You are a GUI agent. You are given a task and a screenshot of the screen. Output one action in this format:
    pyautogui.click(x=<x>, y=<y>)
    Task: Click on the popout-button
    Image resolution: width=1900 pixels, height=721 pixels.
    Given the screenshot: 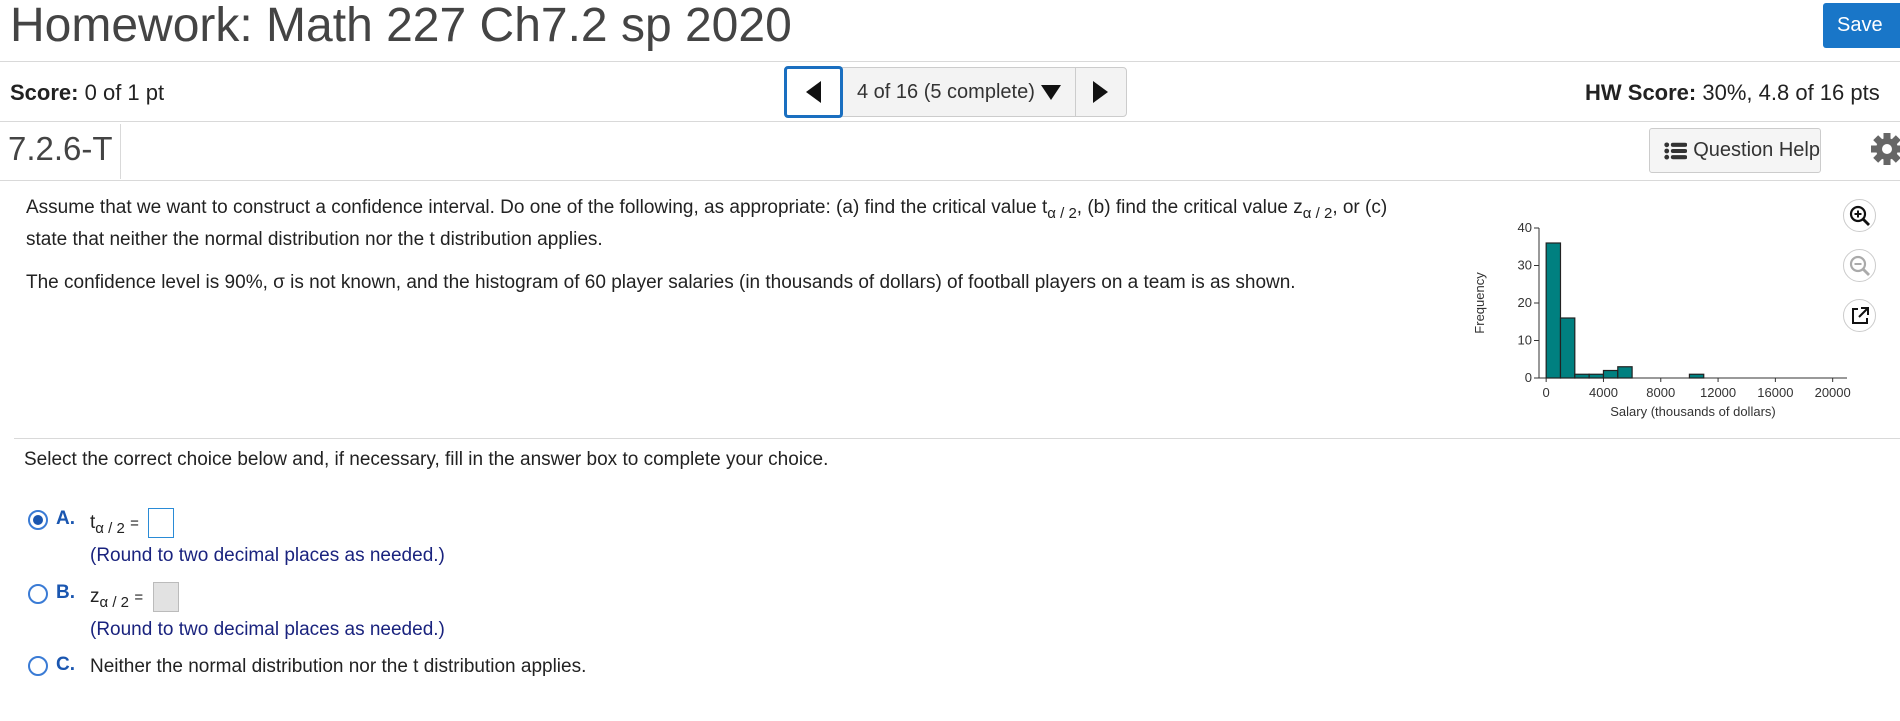 What is the action you would take?
    pyautogui.click(x=1859, y=315)
    